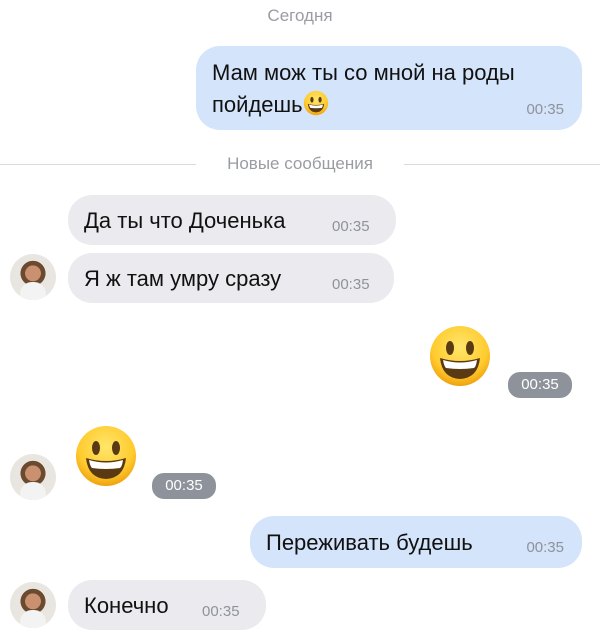  I want to click on new-messages-divider: Новые сообщения, so click(300, 163).